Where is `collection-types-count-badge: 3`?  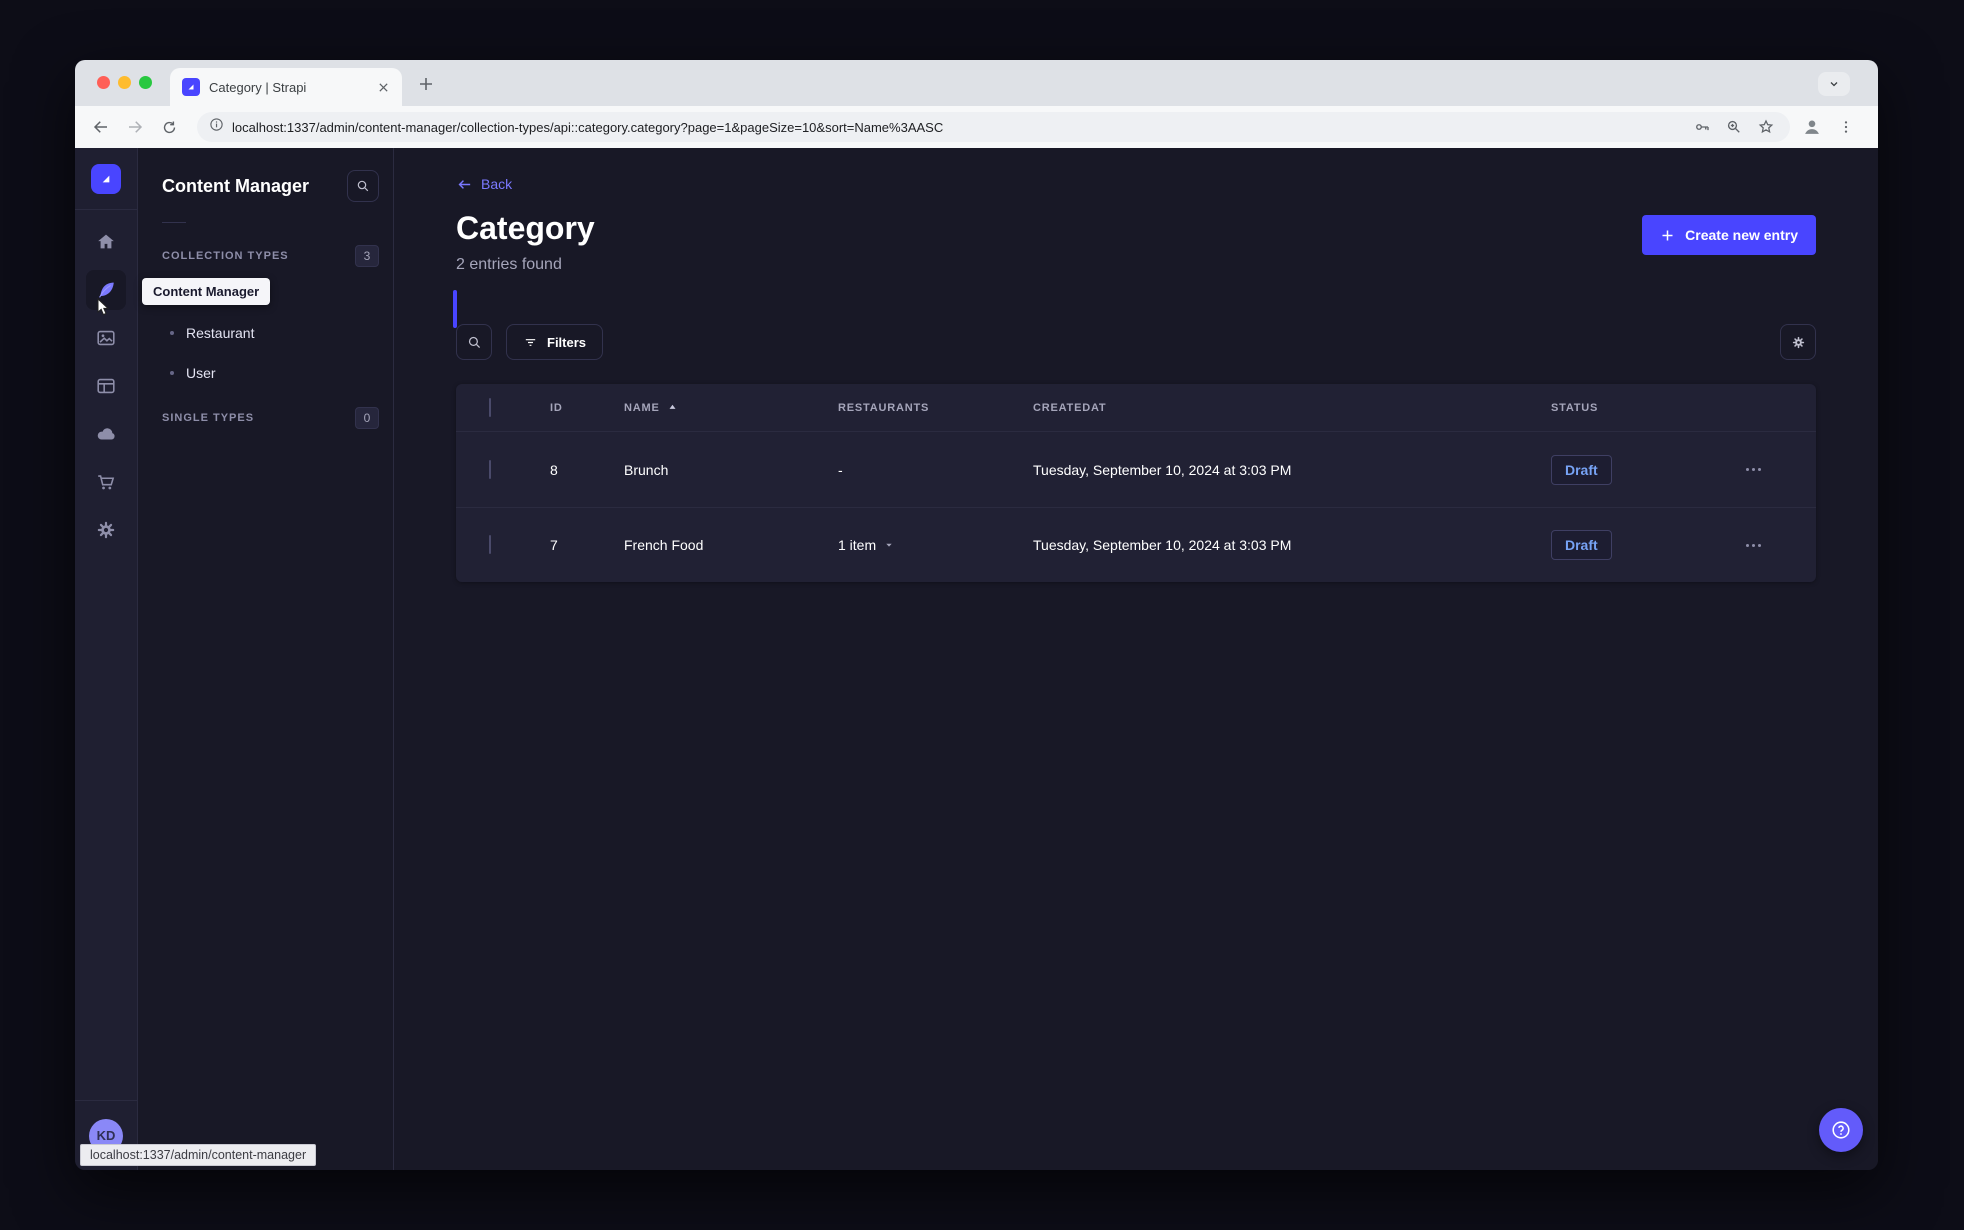 collection-types-count-badge: 3 is located at coordinates (367, 256).